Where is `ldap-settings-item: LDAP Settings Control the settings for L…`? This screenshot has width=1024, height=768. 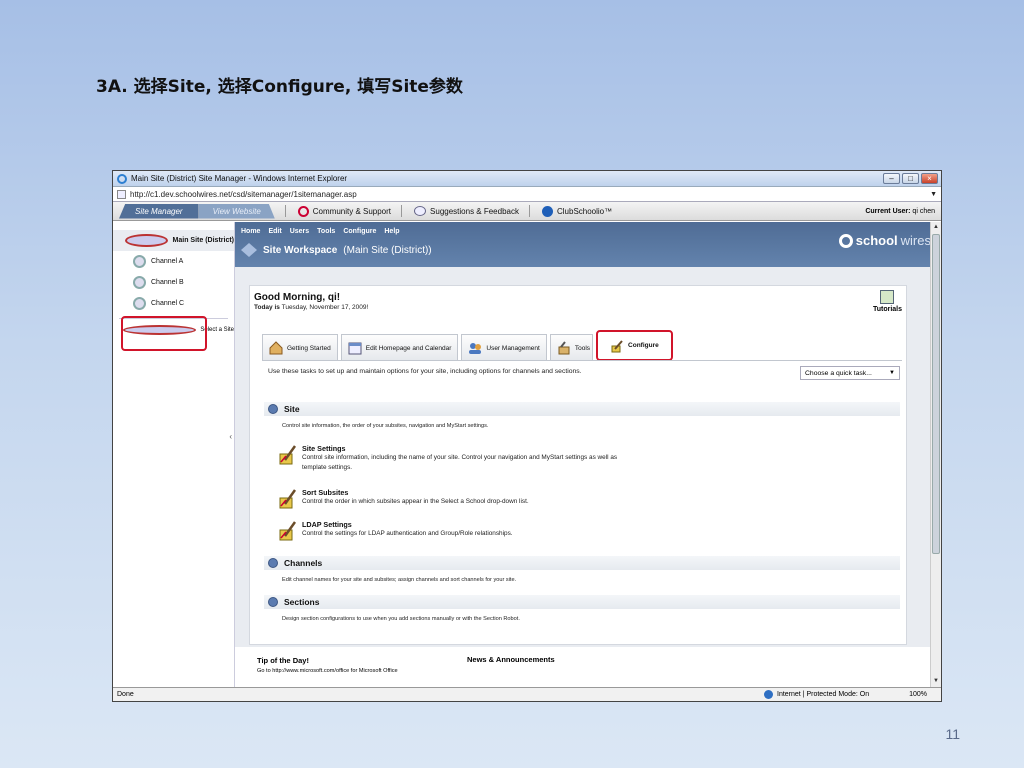
ldap-settings-item: LDAP Settings Control the settings for L… is located at coordinates (395, 531).